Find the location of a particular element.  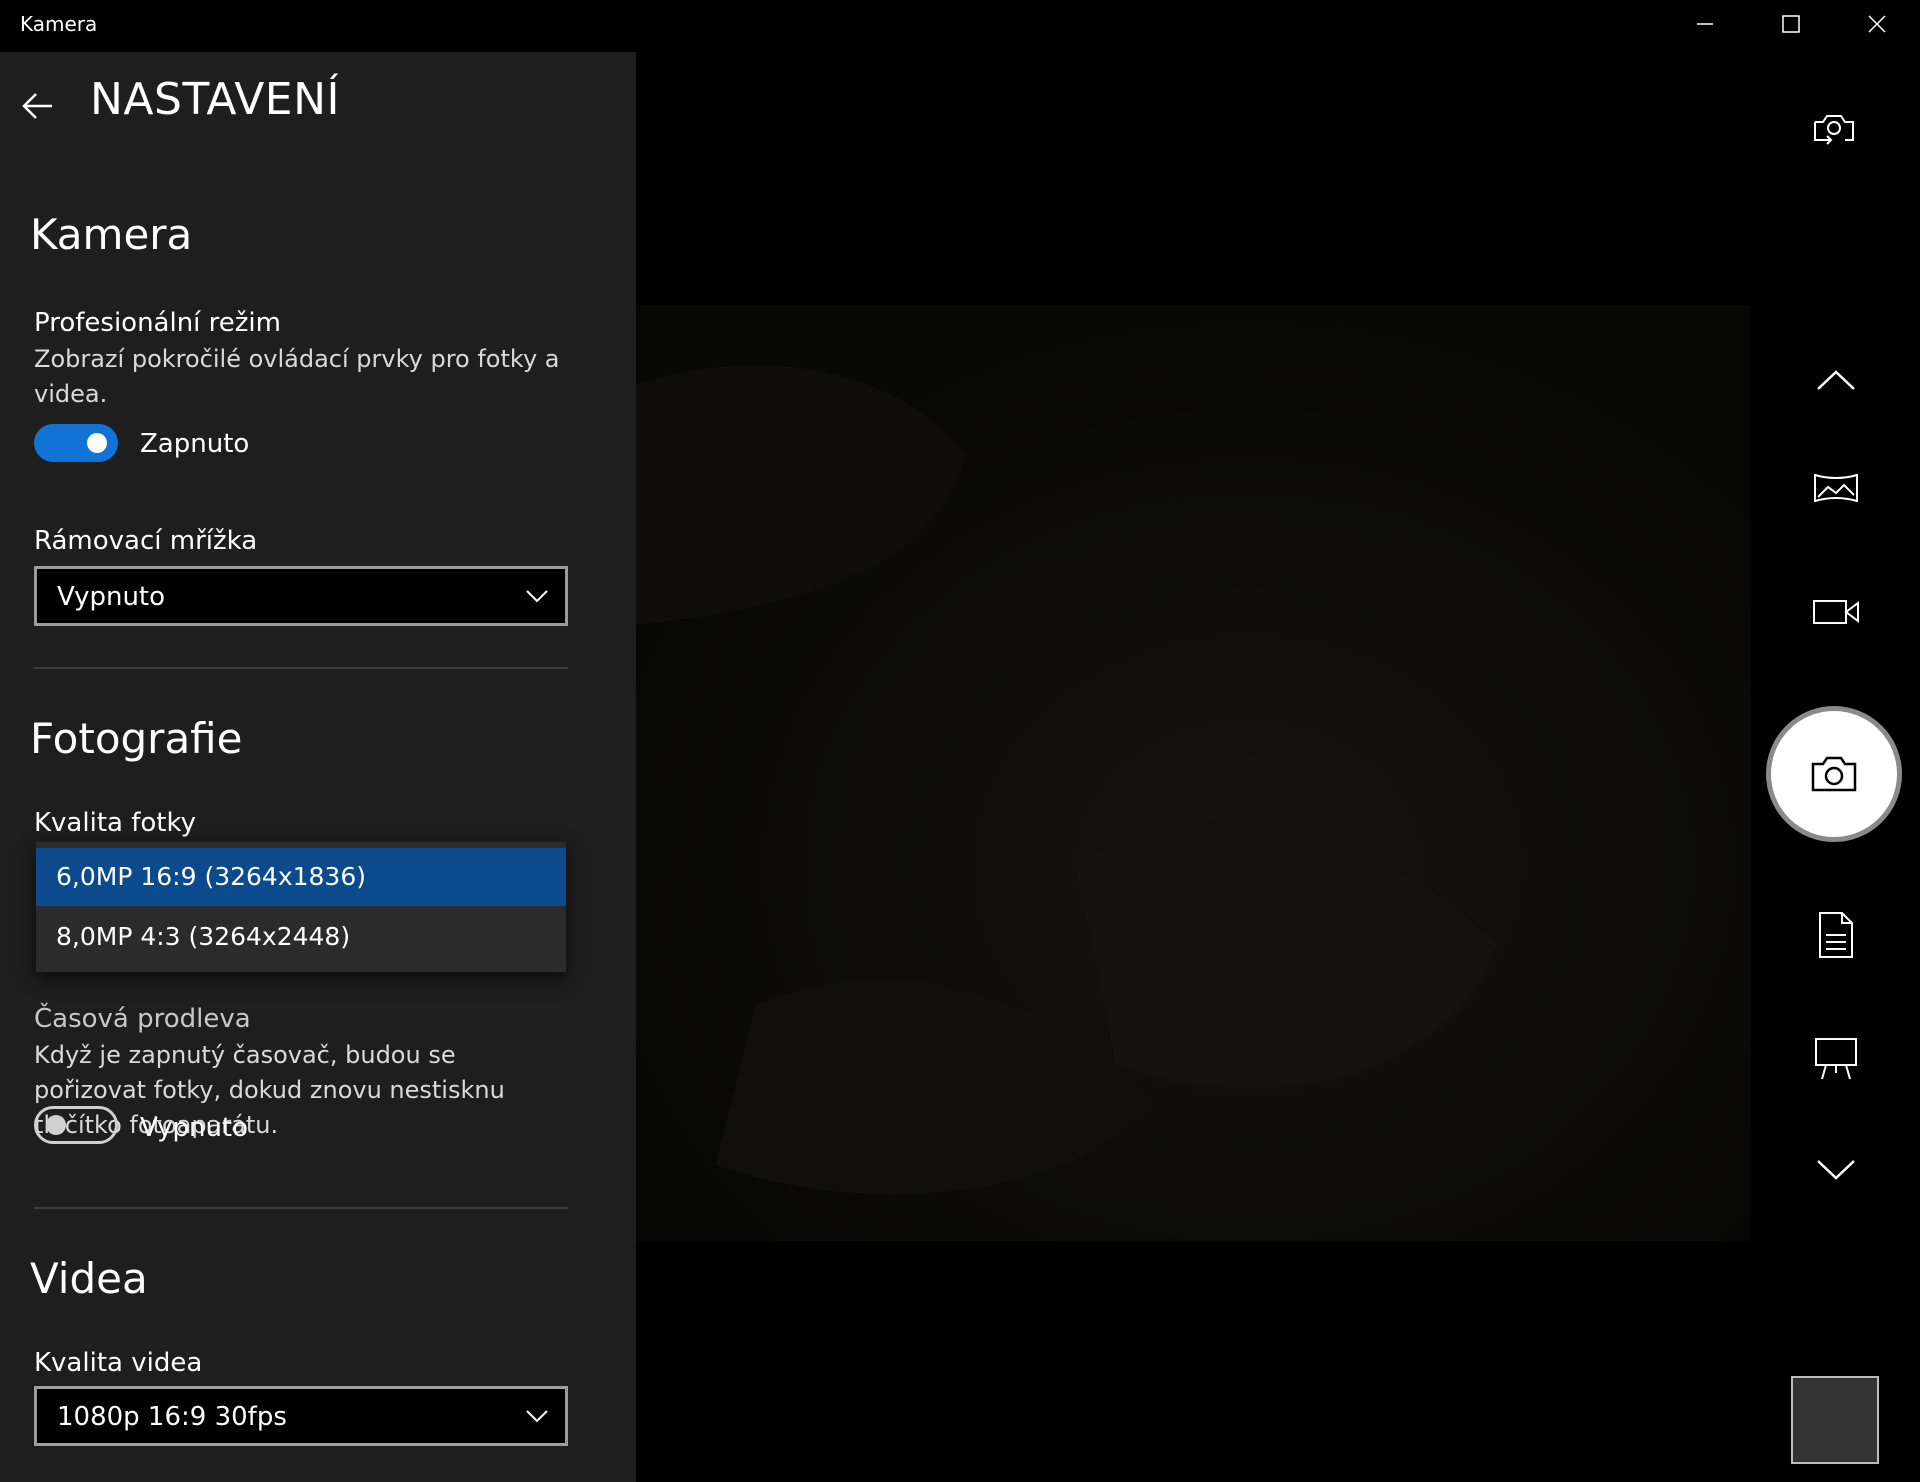

video-quality-select: 1080p 16:9 30fps is located at coordinates (301, 1416).